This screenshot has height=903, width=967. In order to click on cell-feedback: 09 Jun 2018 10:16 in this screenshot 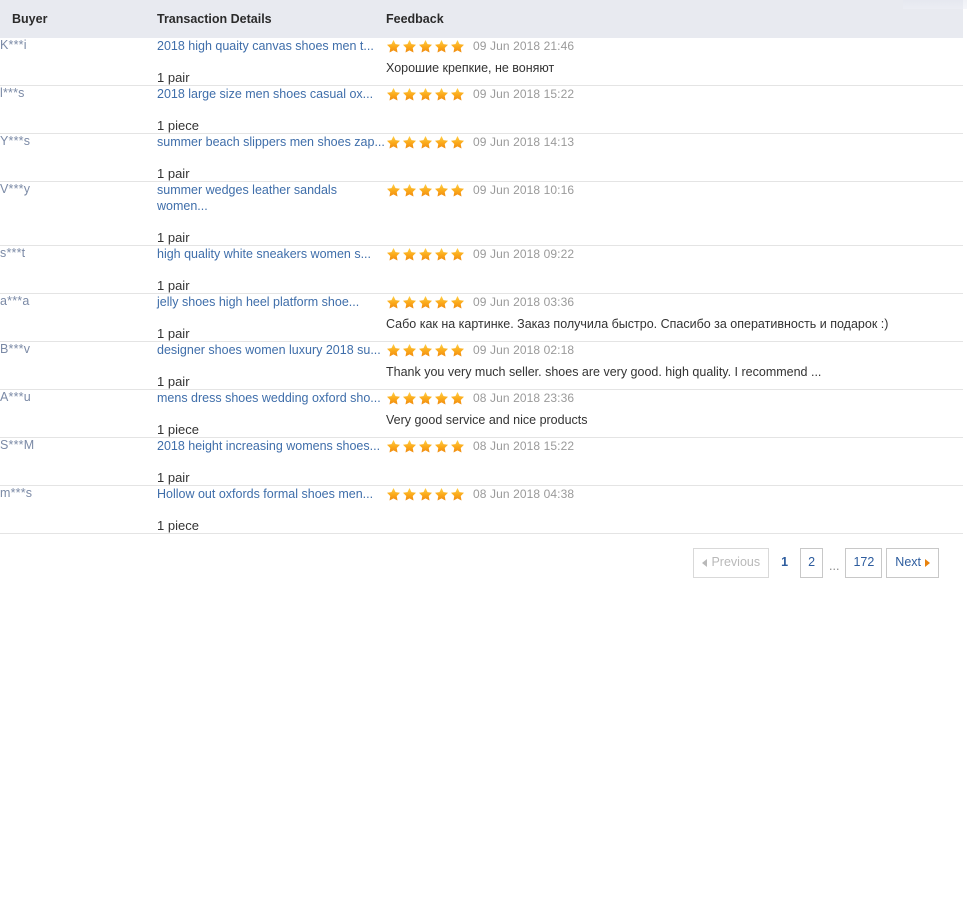, I will do `click(674, 213)`.